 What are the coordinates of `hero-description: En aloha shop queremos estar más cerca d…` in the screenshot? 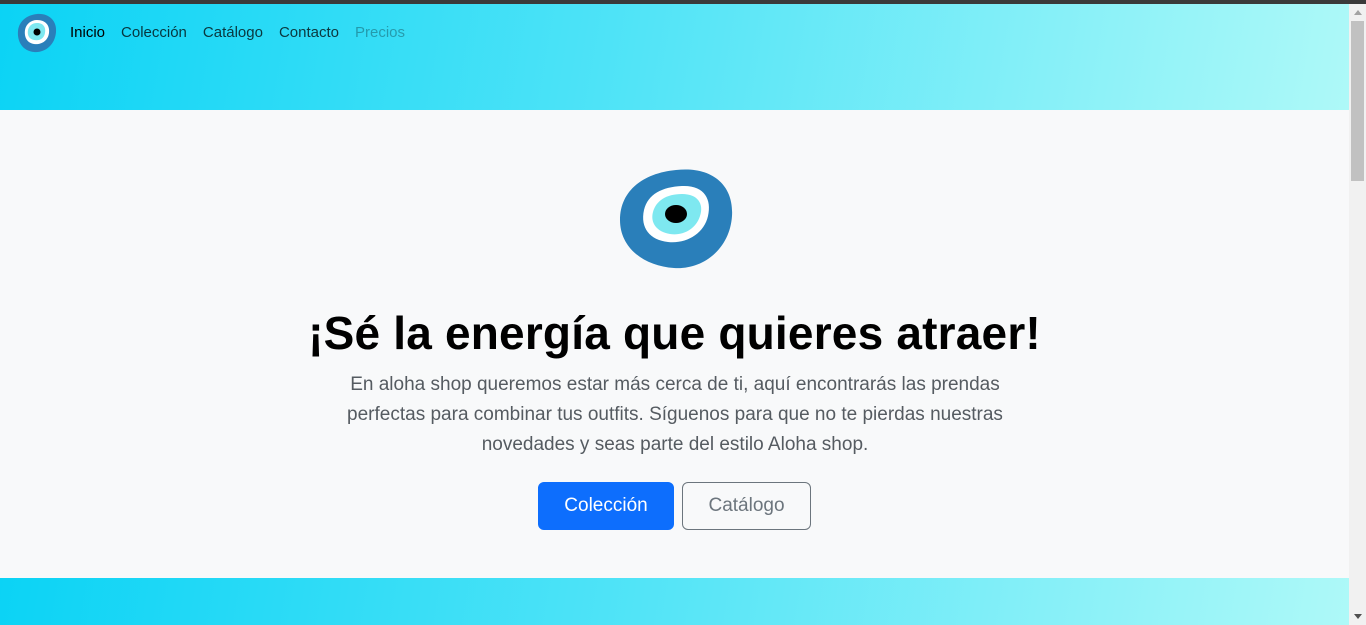 It's located at (675, 414).